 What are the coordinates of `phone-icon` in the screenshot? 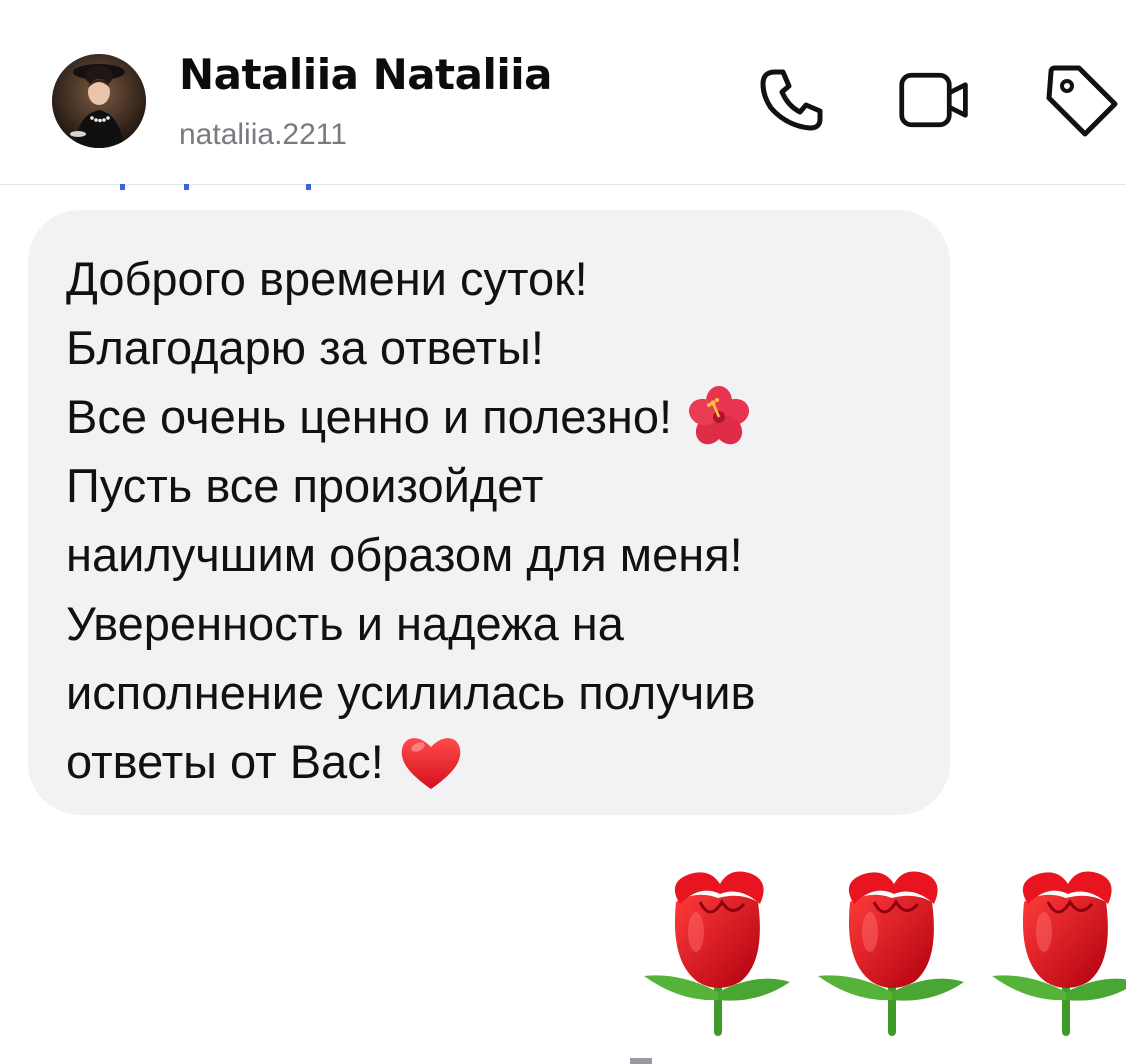 It's located at (791, 100).